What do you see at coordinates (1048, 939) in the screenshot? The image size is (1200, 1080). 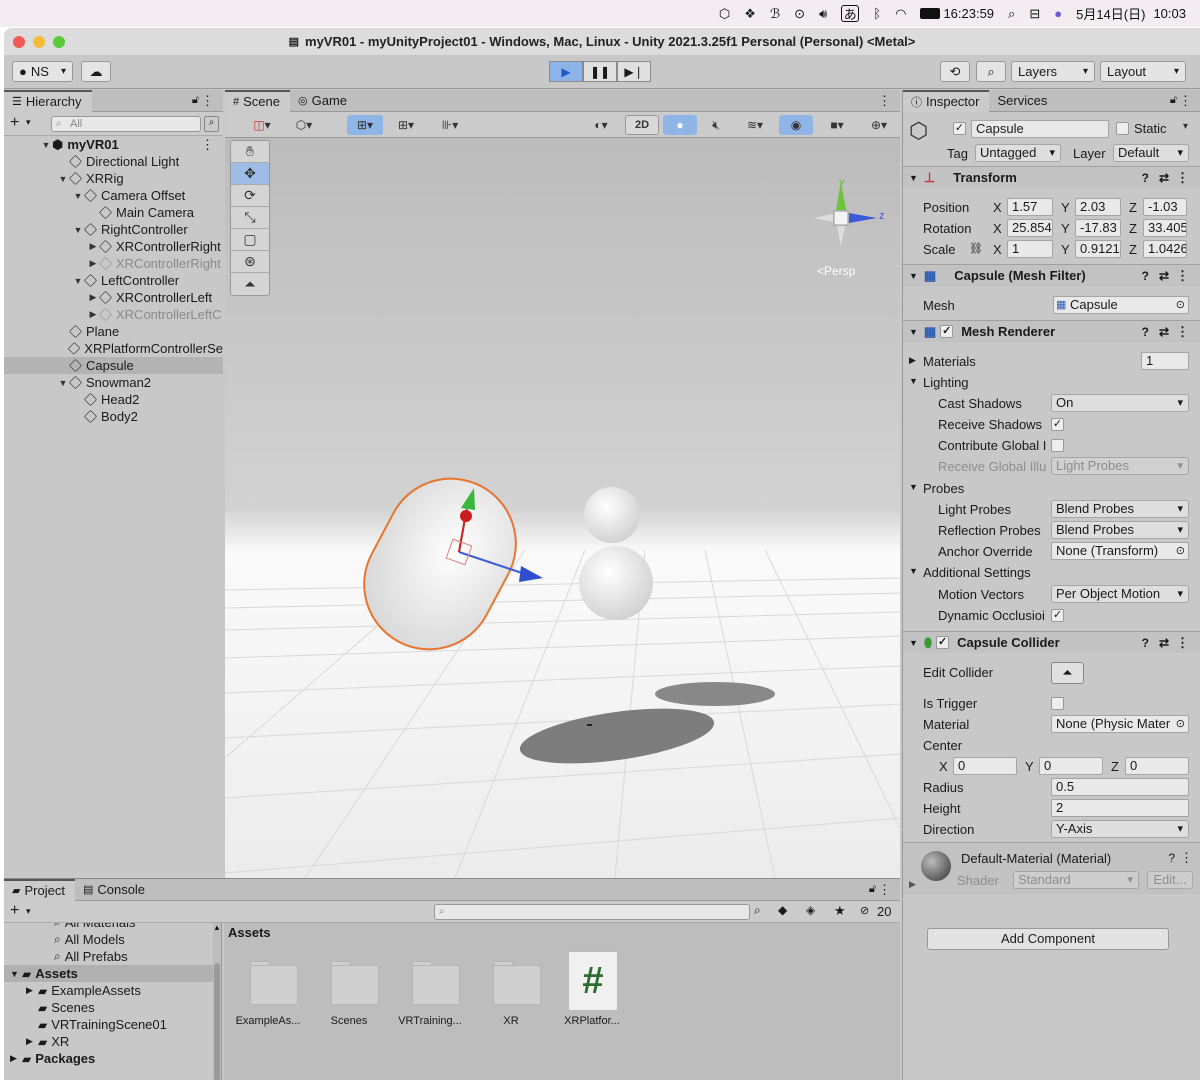 I see `add-component-button: Add Component` at bounding box center [1048, 939].